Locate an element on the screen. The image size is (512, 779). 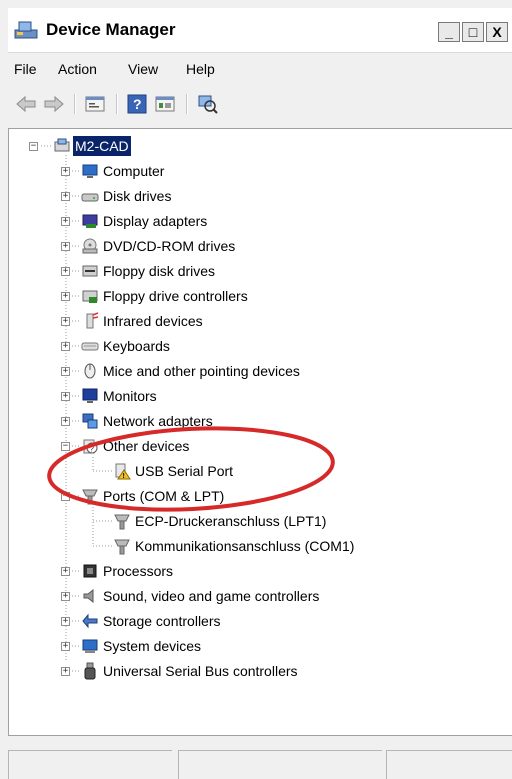
network-icon is located at coordinates (90, 421).